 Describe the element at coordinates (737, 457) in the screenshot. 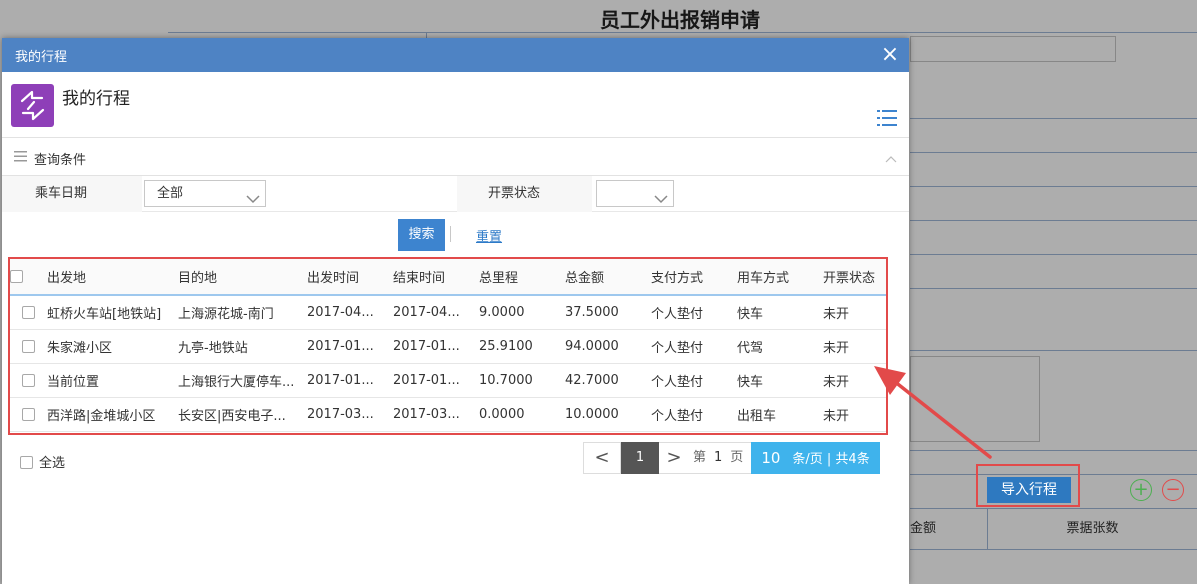

I see `page-suffix: 页` at that location.